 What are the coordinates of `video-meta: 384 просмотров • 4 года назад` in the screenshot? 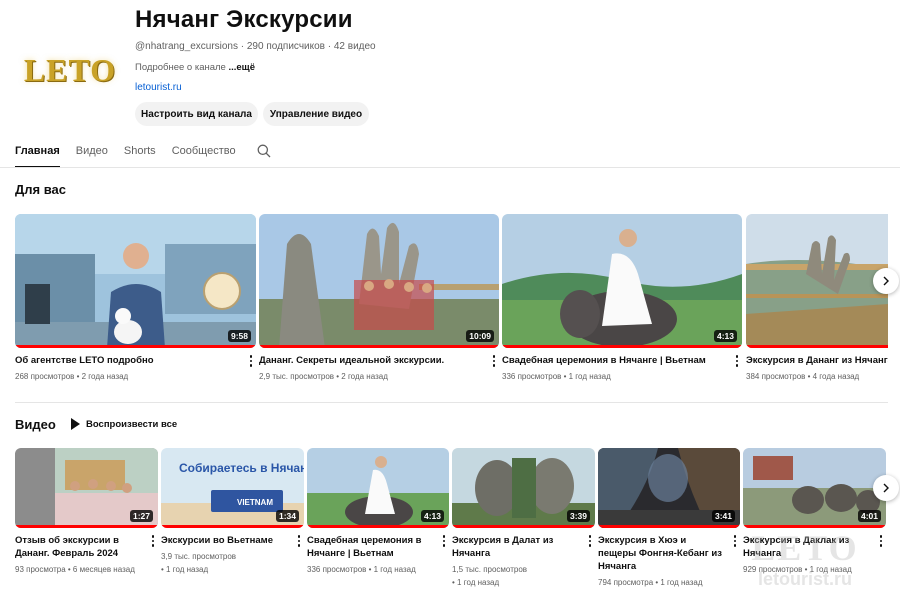 It's located at (803, 376).